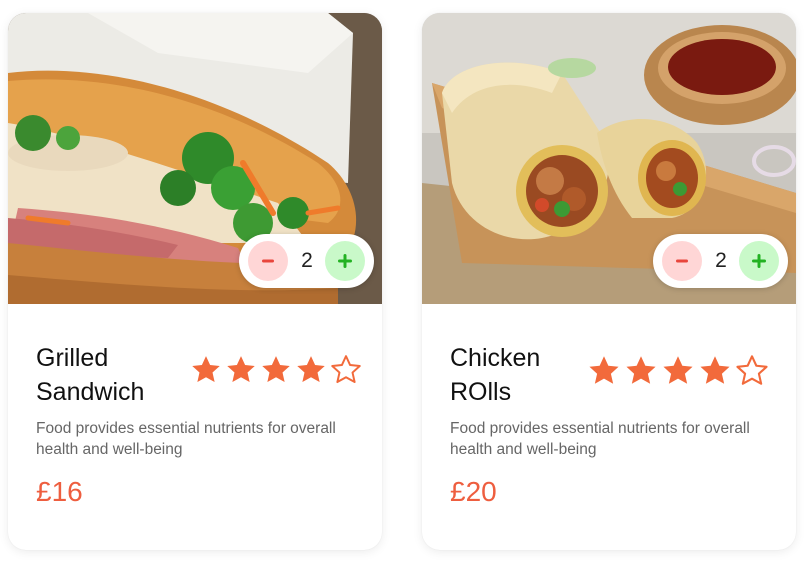  Describe the element at coordinates (59, 491) in the screenshot. I see `food-price: £16` at that location.